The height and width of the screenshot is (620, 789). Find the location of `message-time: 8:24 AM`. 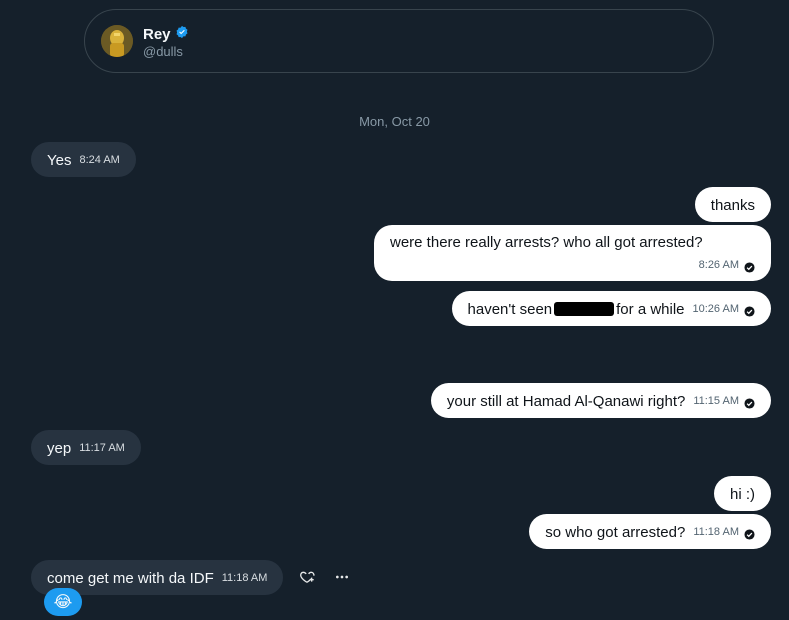

message-time: 8:24 AM is located at coordinates (99, 159).